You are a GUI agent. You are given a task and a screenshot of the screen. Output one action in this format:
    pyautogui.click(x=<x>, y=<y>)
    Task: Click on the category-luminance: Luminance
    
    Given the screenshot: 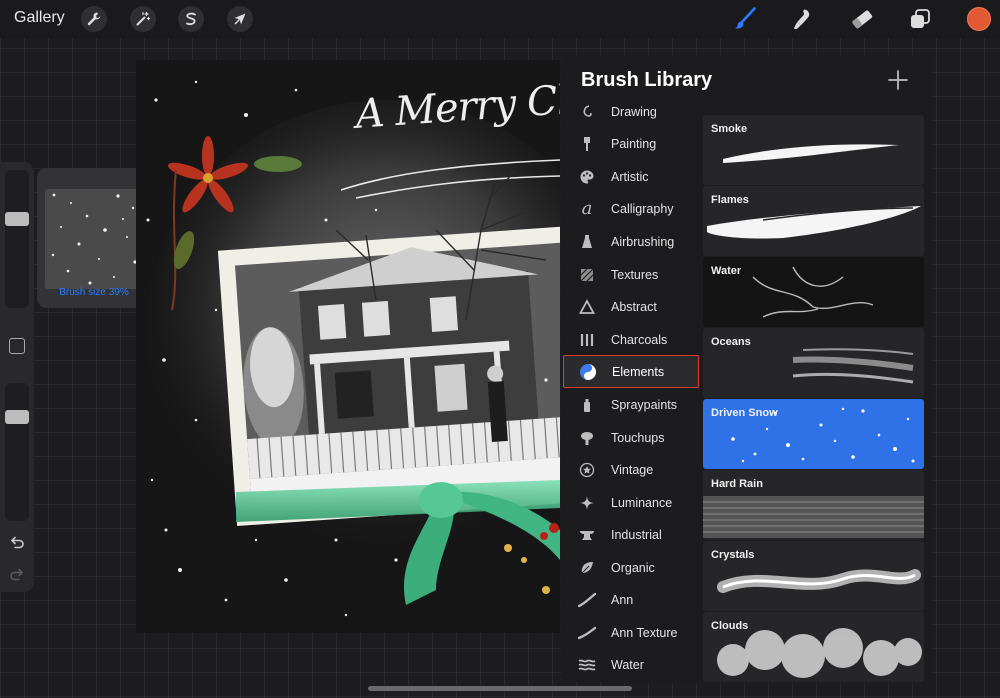 What is the action you would take?
    pyautogui.click(x=631, y=502)
    